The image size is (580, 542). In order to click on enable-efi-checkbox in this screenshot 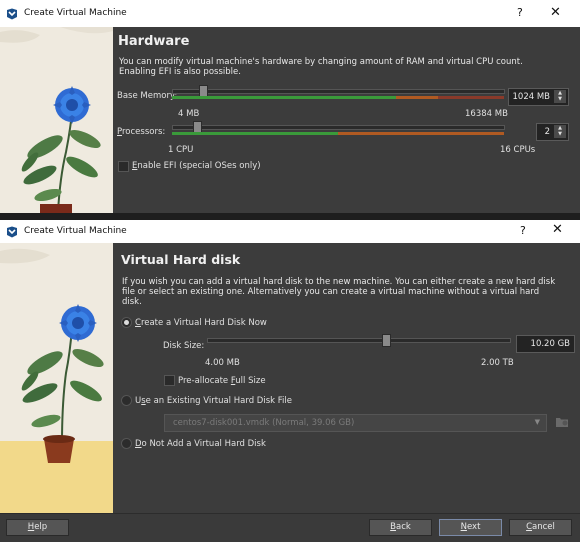, I will do `click(123, 166)`.